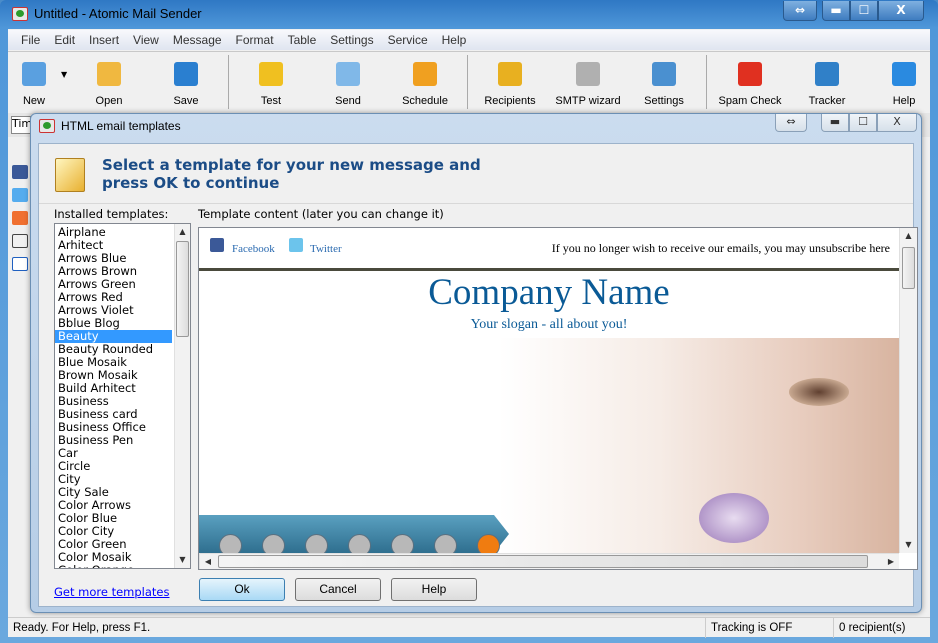 The height and width of the screenshot is (643, 938). I want to click on toolbar-help-button: Help, so click(901, 84).